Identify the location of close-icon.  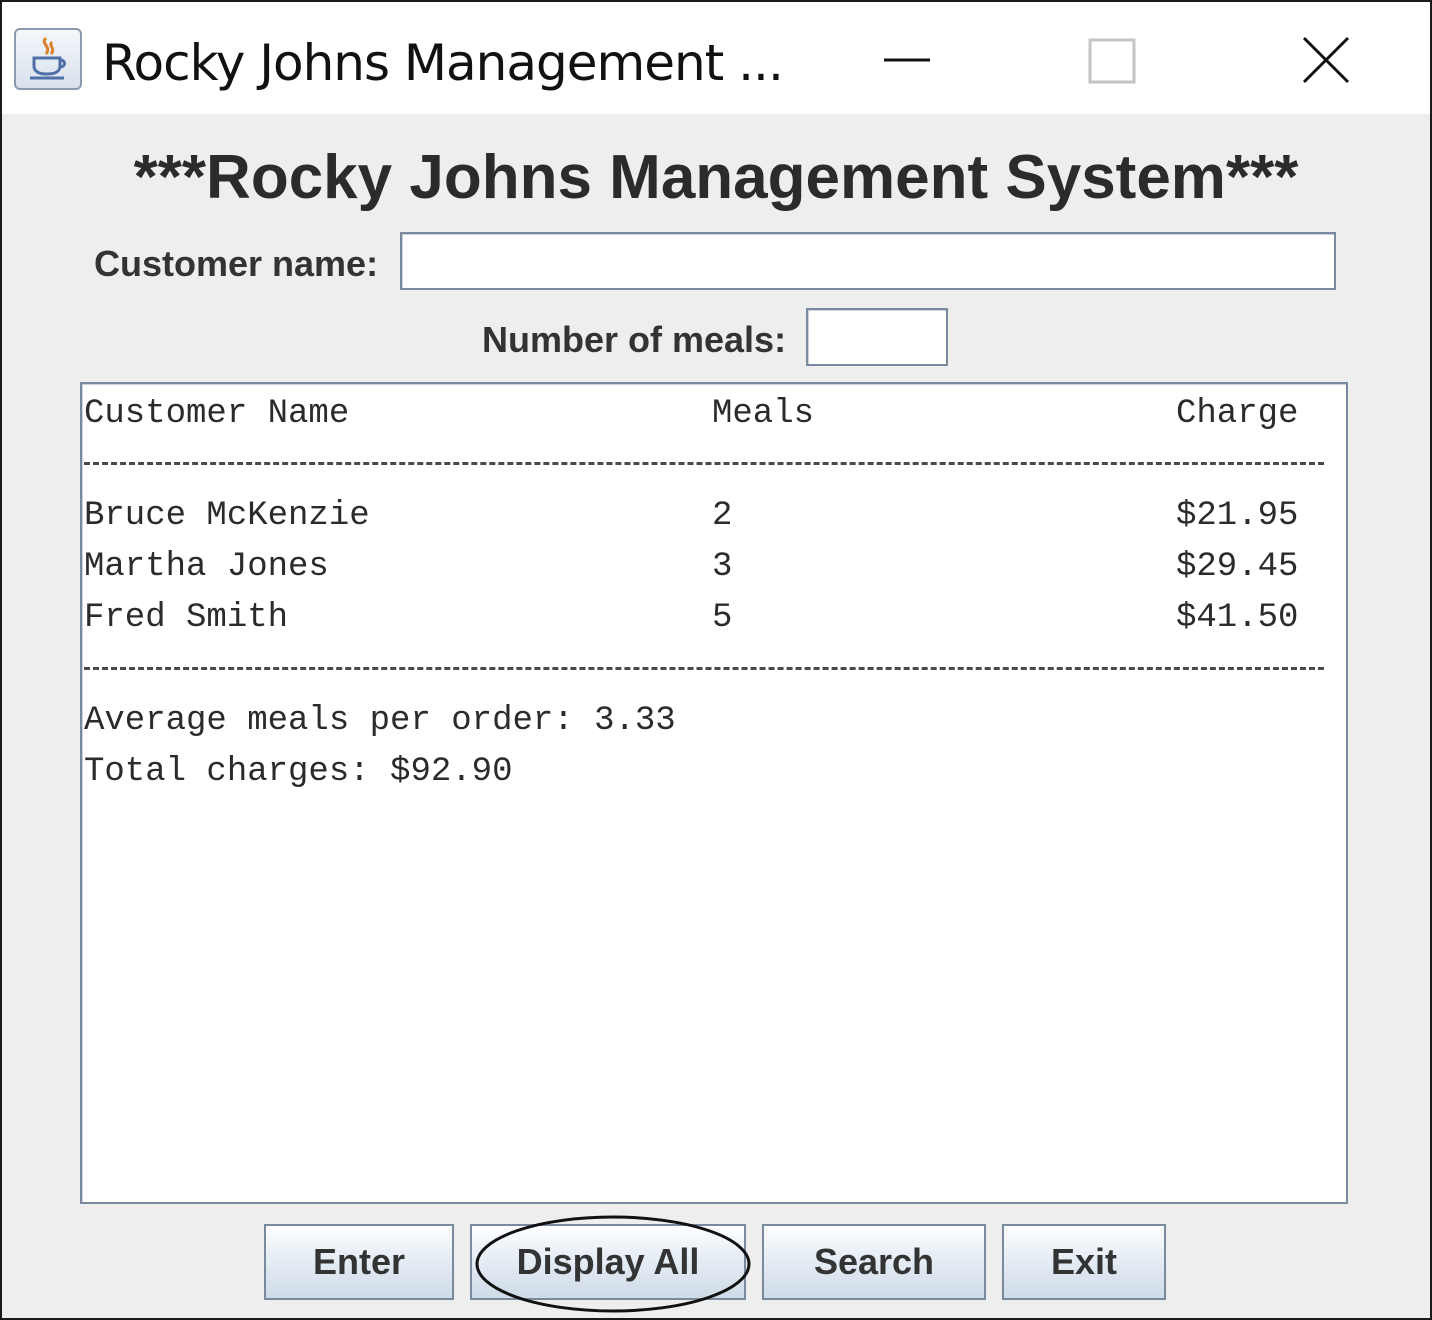
(1328, 64).